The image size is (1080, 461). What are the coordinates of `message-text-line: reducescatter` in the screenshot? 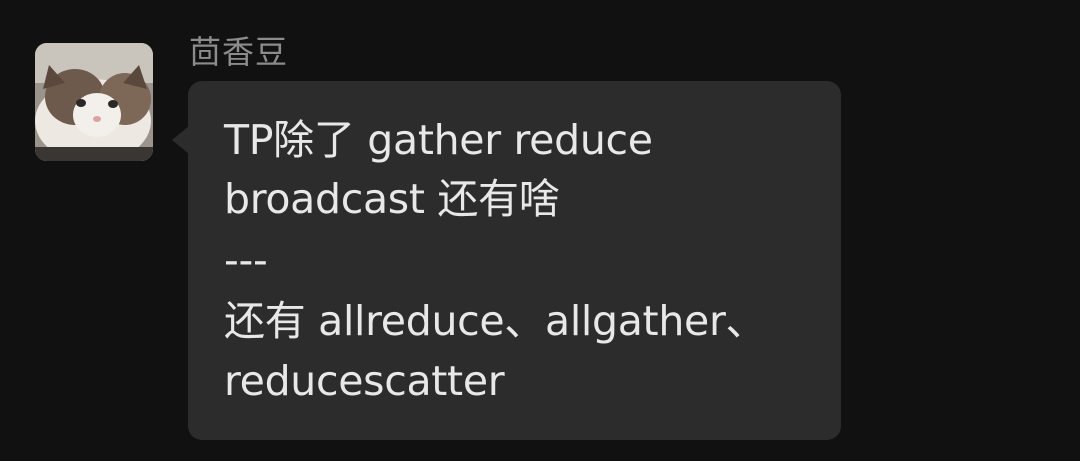 It's located at (364, 381).